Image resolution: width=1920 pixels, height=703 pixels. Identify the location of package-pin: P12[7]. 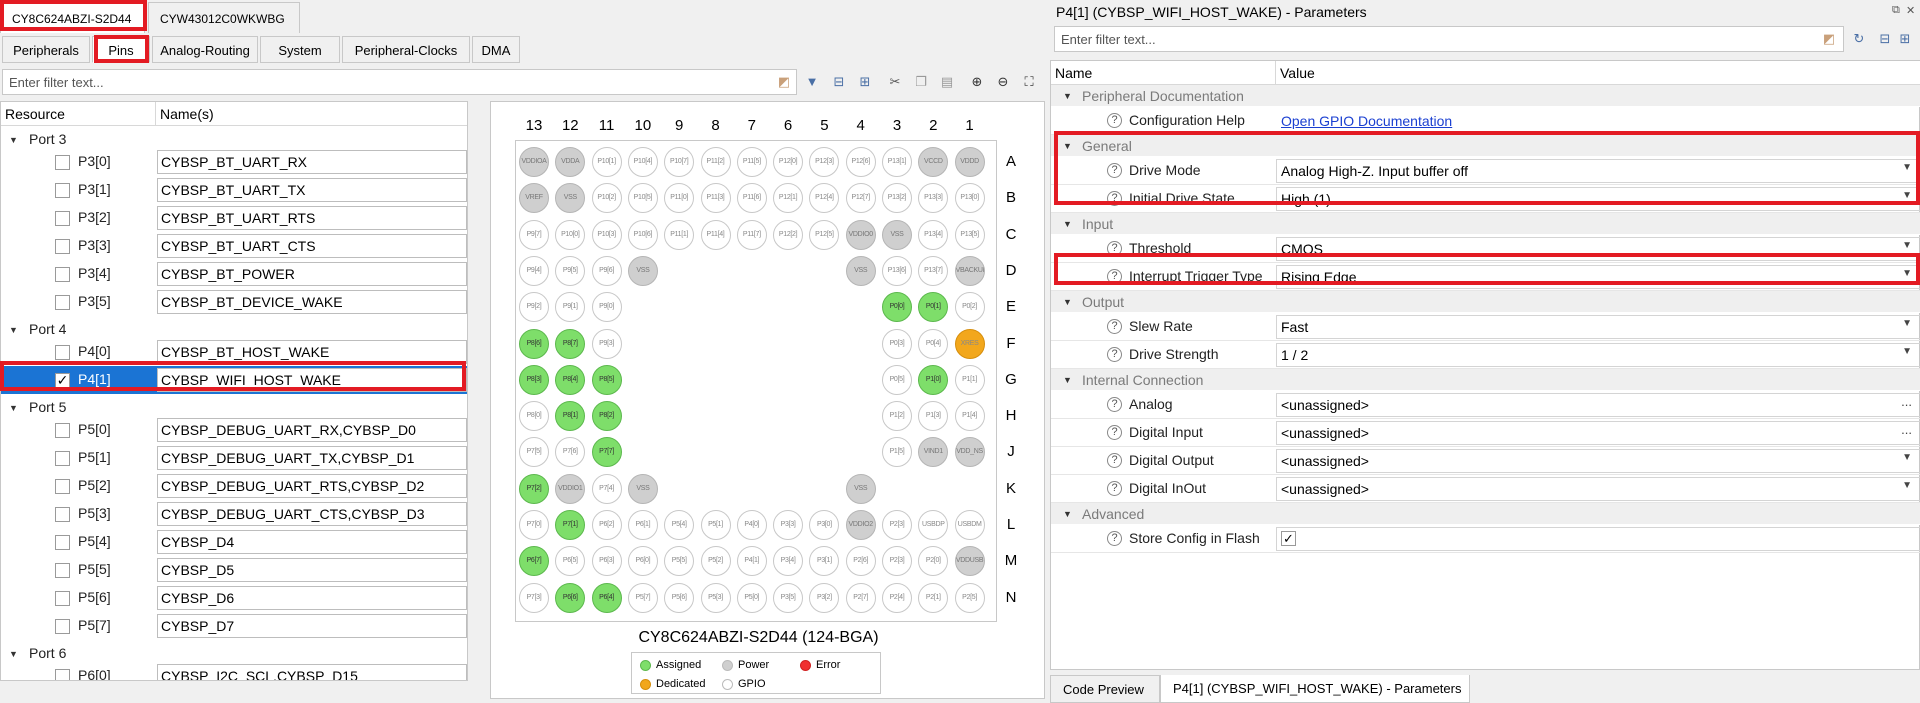
(860, 198).